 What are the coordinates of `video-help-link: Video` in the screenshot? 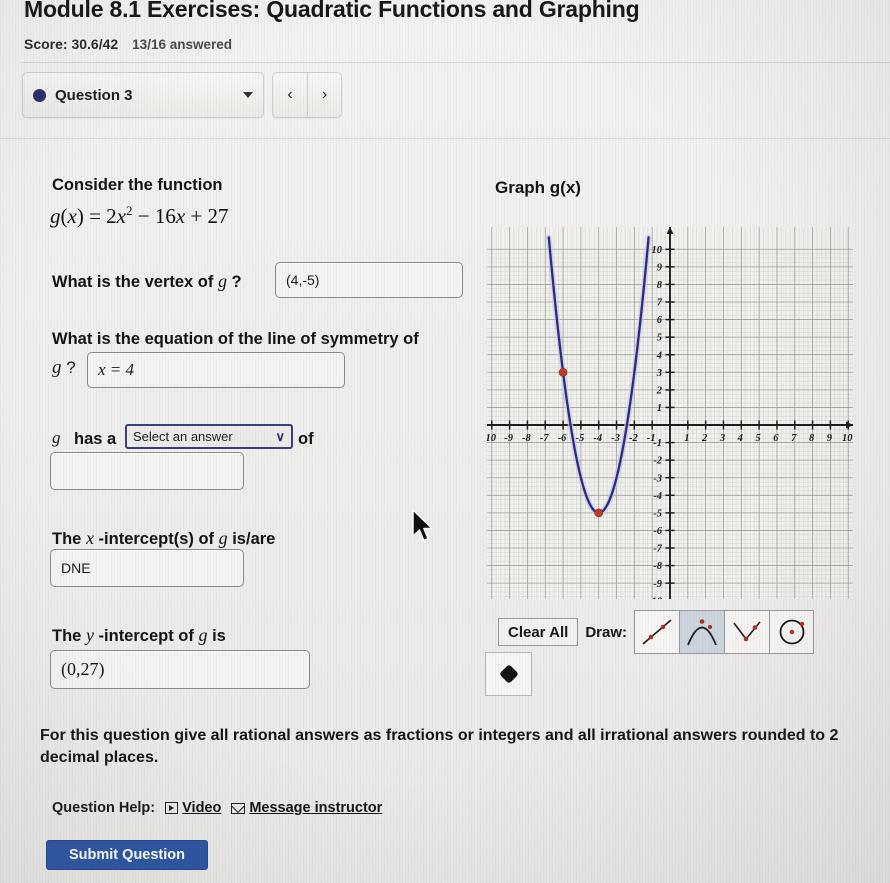 It's located at (193, 808).